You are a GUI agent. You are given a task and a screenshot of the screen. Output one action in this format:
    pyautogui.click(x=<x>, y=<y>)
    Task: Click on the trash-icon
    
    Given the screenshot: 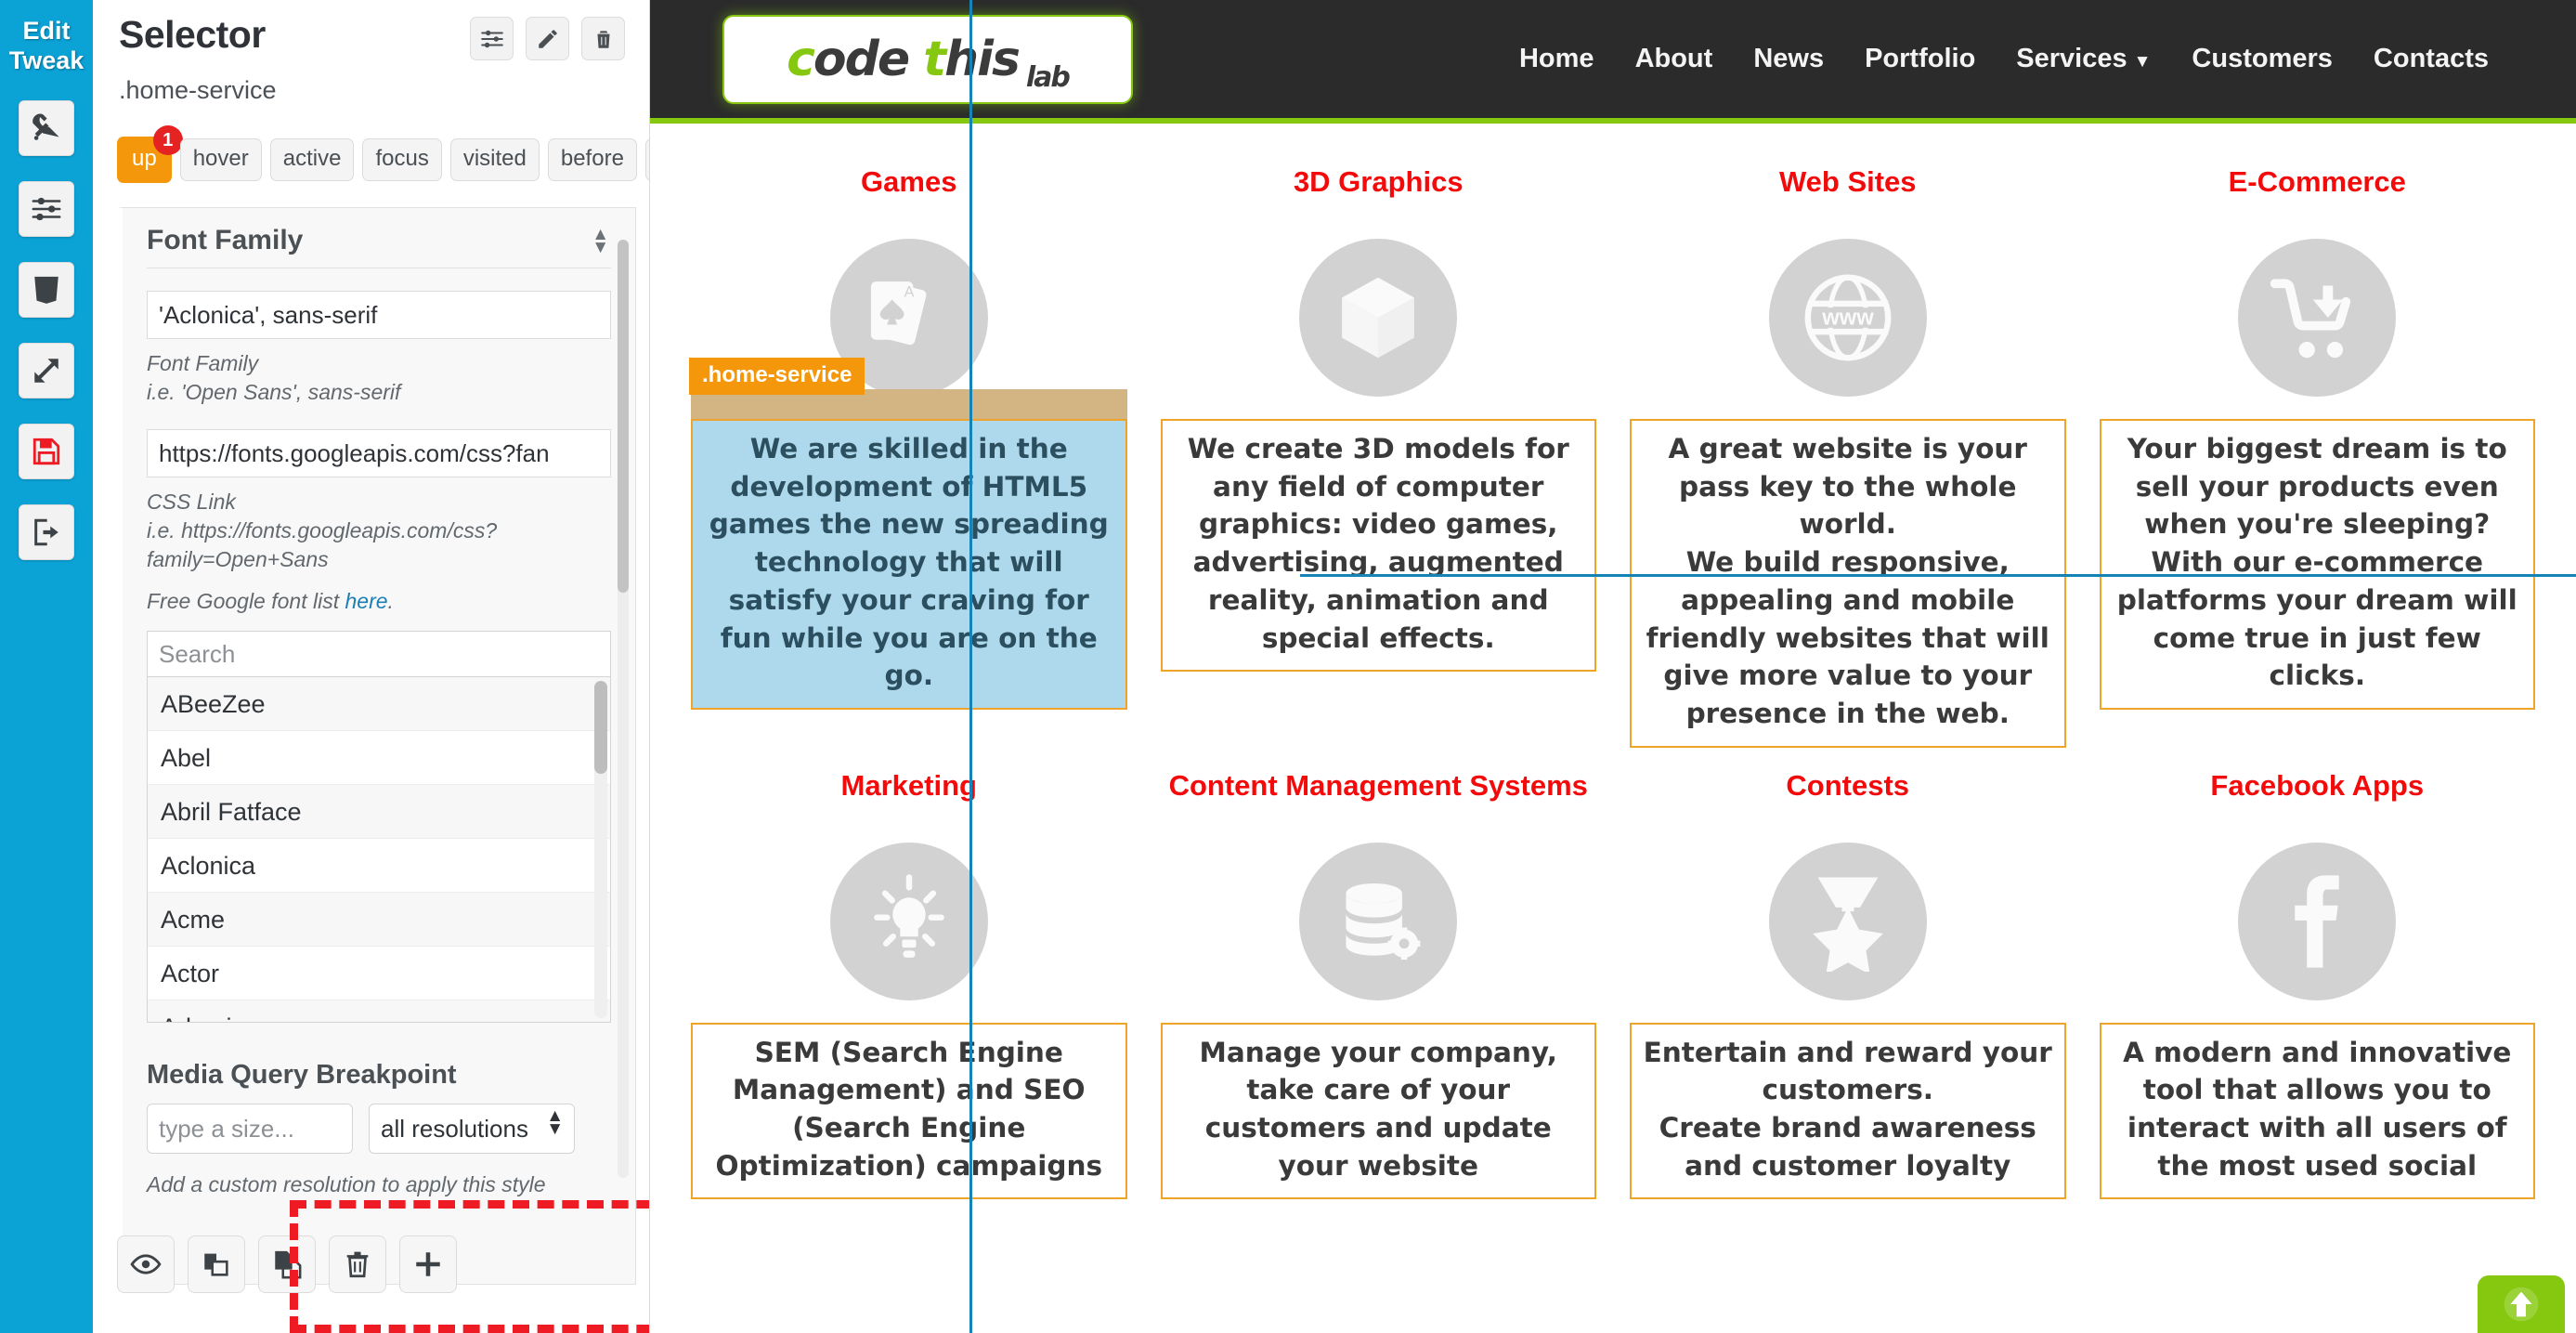 What is the action you would take?
    pyautogui.click(x=603, y=39)
    